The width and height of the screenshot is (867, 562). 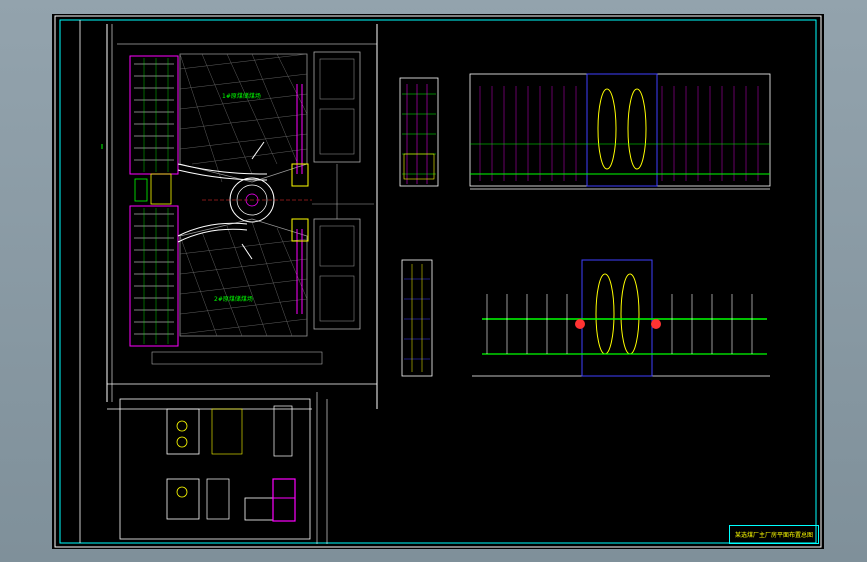 I want to click on section-view-left-top, so click(x=419, y=132).